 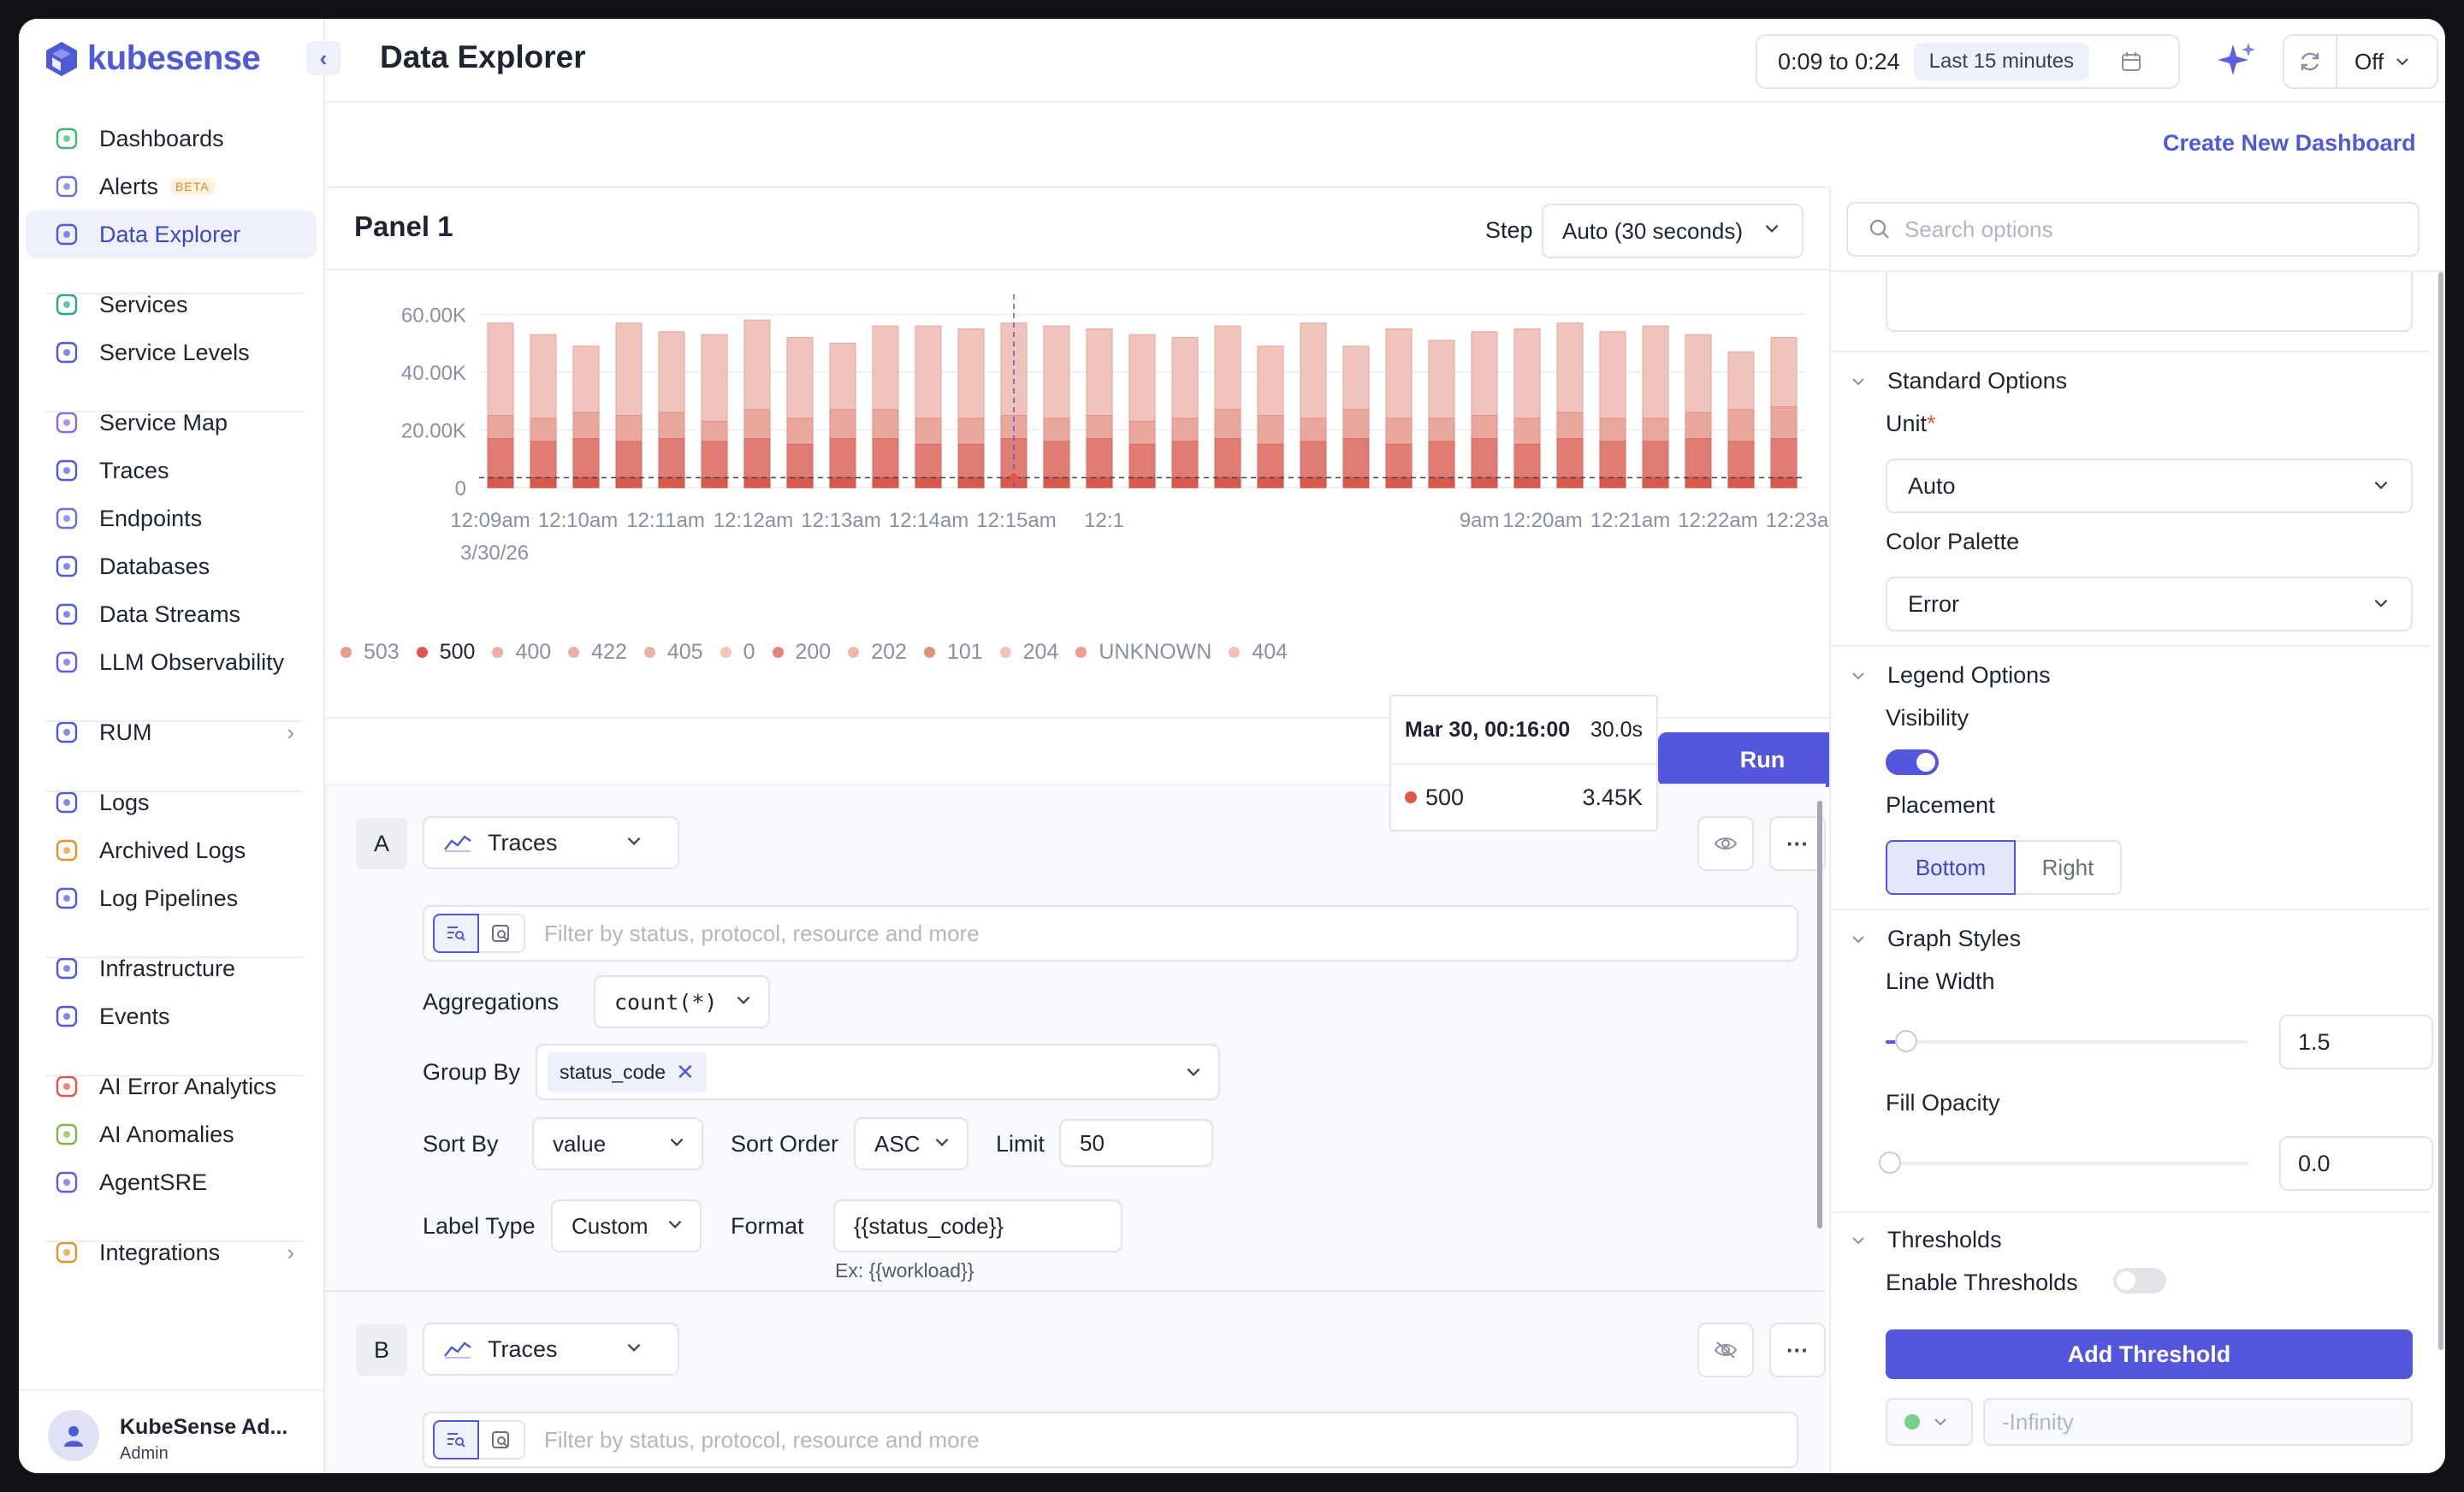 What do you see at coordinates (66, 898) in the screenshot?
I see `pipeline-icon` at bounding box center [66, 898].